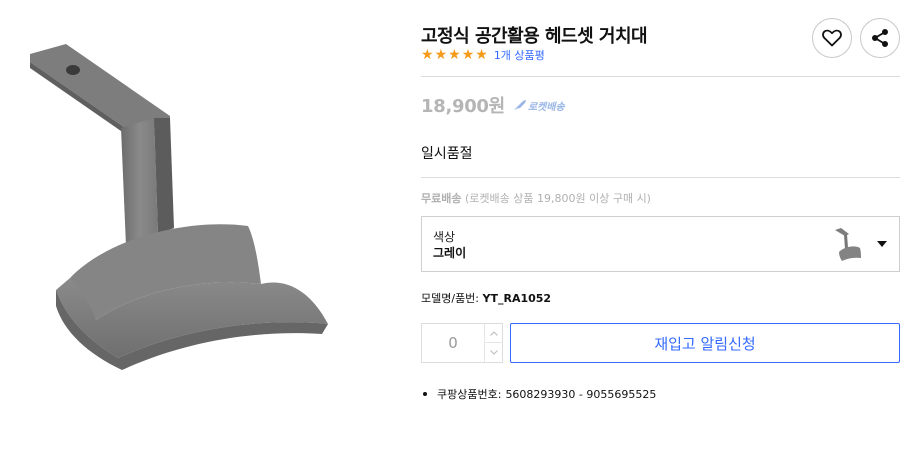 This screenshot has height=453, width=918. Describe the element at coordinates (441, 198) in the screenshot. I see `free-shipping-label: 무료배송` at that location.